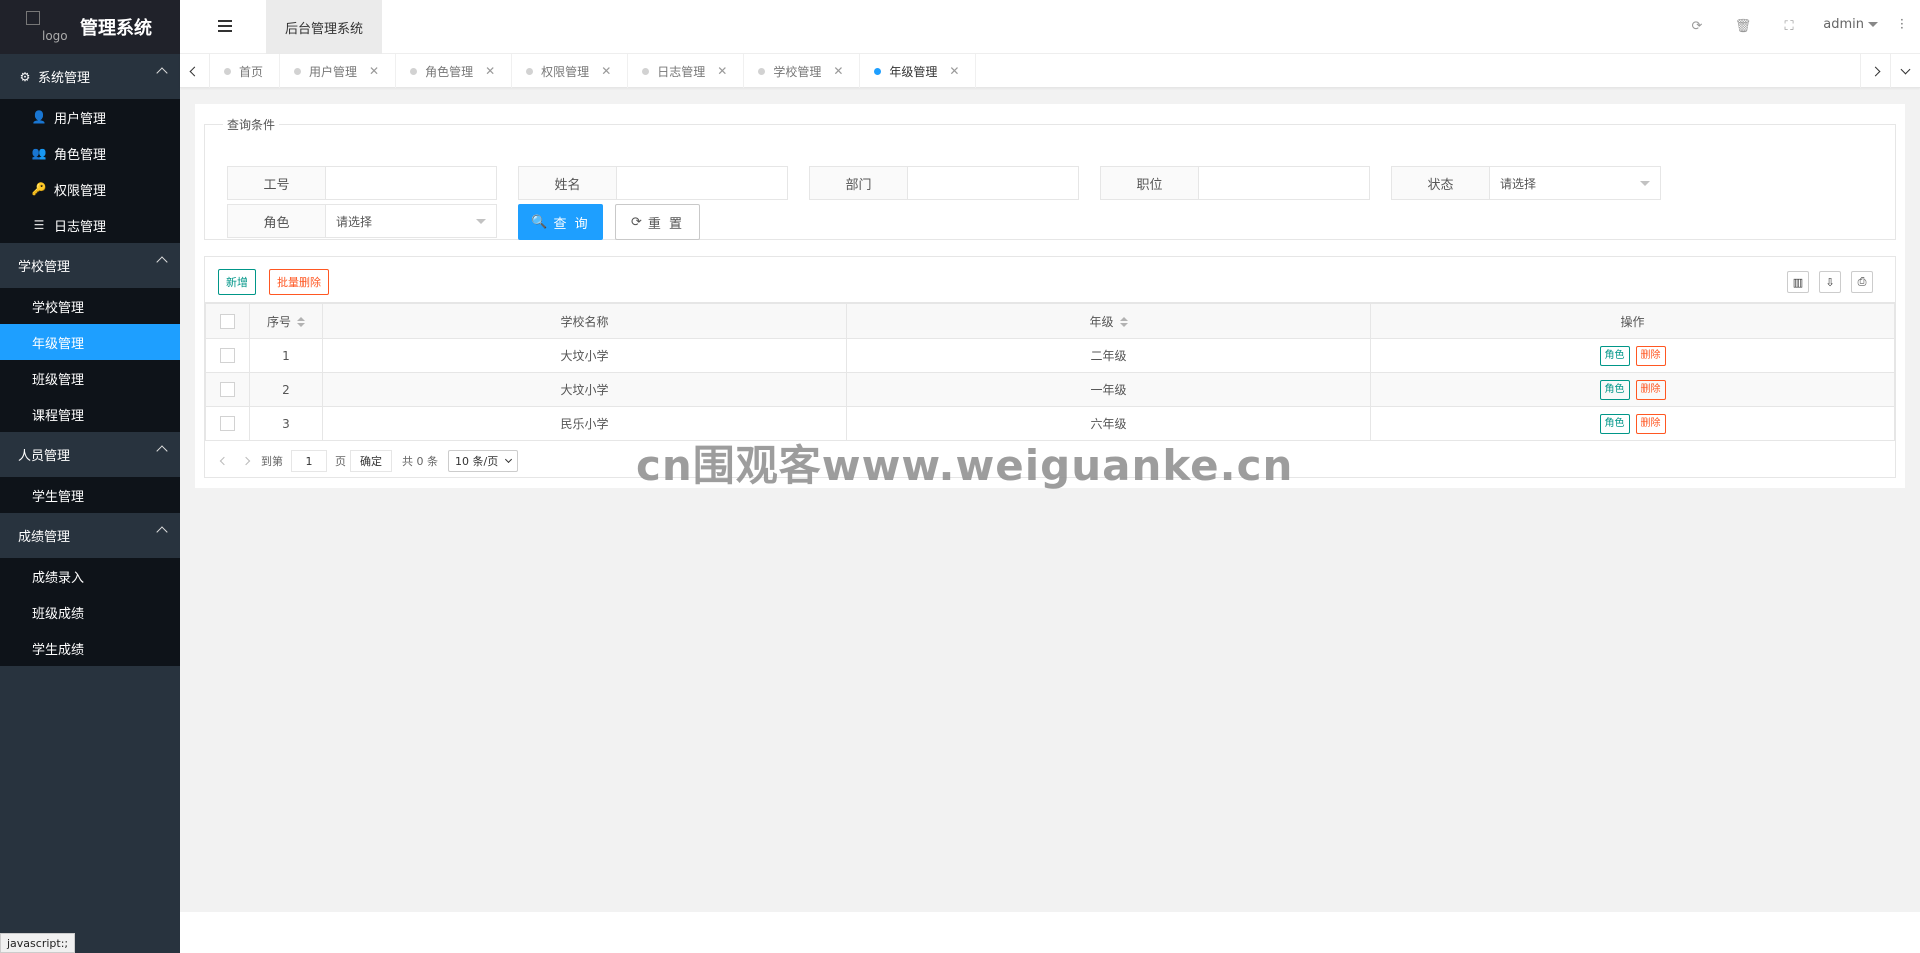 This screenshot has height=953, width=1920. I want to click on username: admin, so click(1843, 24).